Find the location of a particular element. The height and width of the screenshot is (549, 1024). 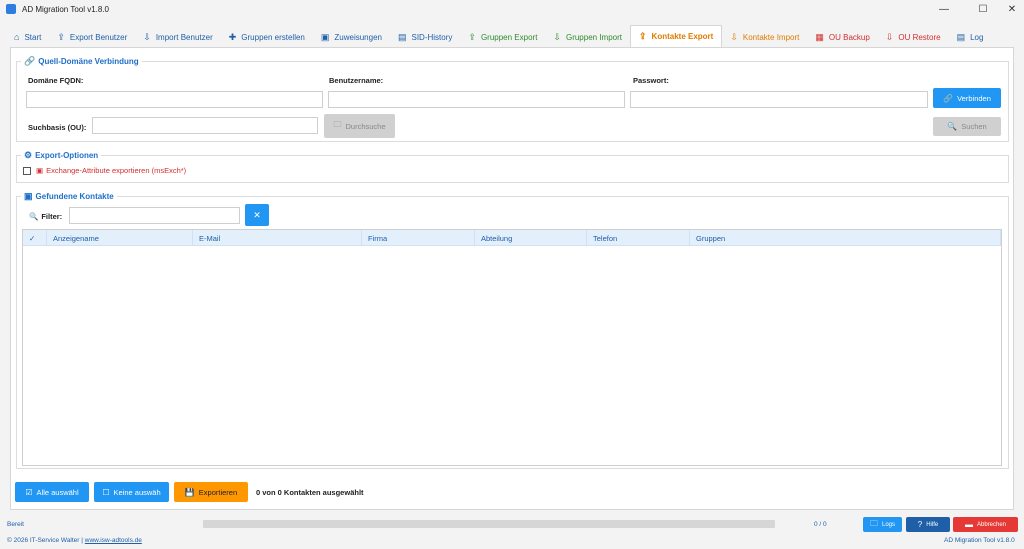

tab-label: Import Benutzer is located at coordinates (184, 37).